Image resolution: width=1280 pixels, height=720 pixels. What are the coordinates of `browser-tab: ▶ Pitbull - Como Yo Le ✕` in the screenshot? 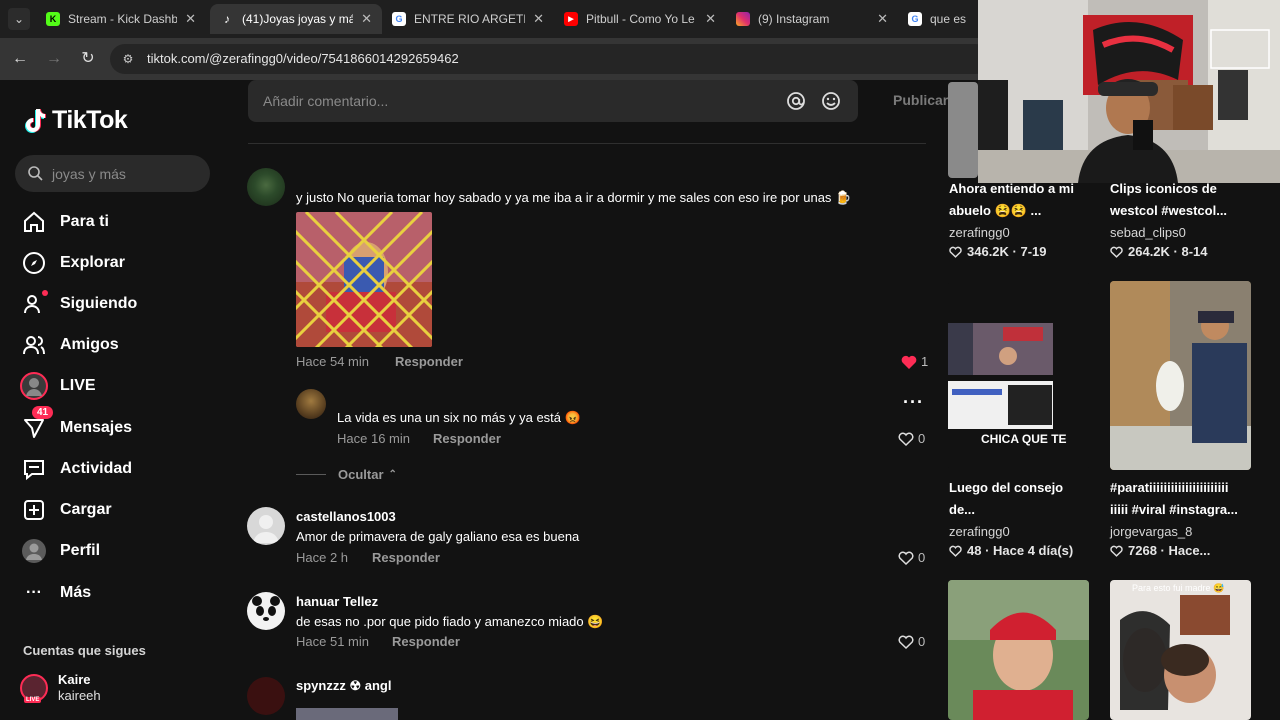 It's located at (640, 19).